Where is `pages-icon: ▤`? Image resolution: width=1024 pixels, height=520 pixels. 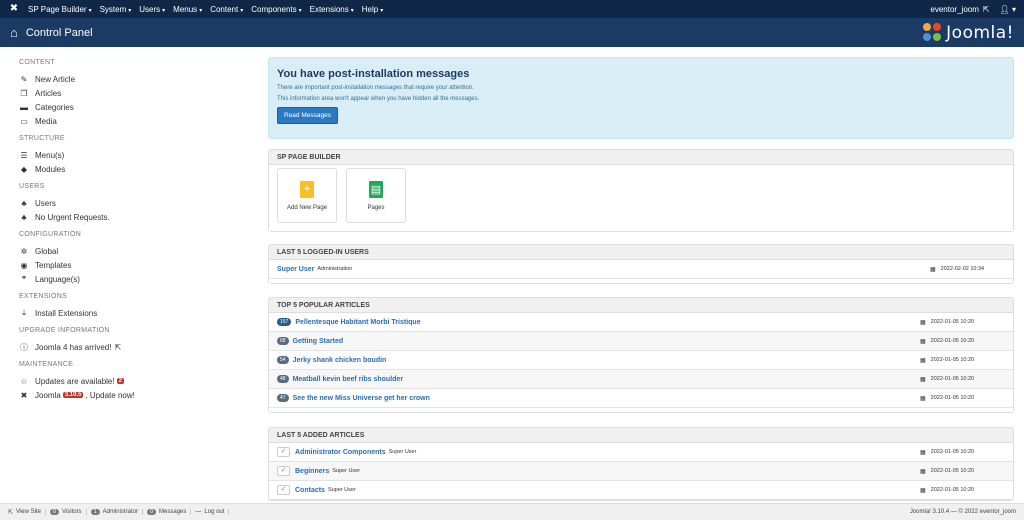
pages-icon: ▤ is located at coordinates (376, 189).